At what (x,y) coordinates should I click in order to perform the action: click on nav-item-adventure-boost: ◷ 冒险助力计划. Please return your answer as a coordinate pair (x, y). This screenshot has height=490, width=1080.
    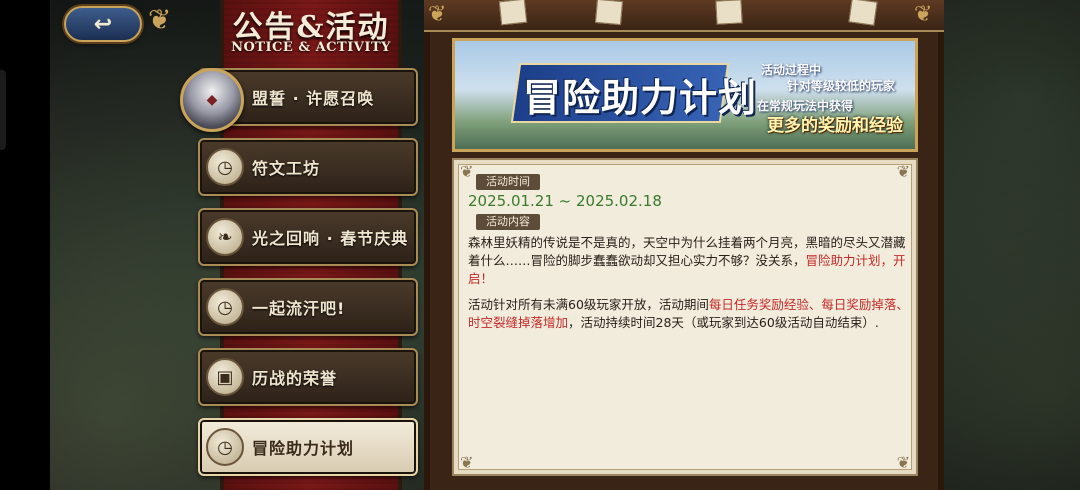
    Looking at the image, I should click on (308, 447).